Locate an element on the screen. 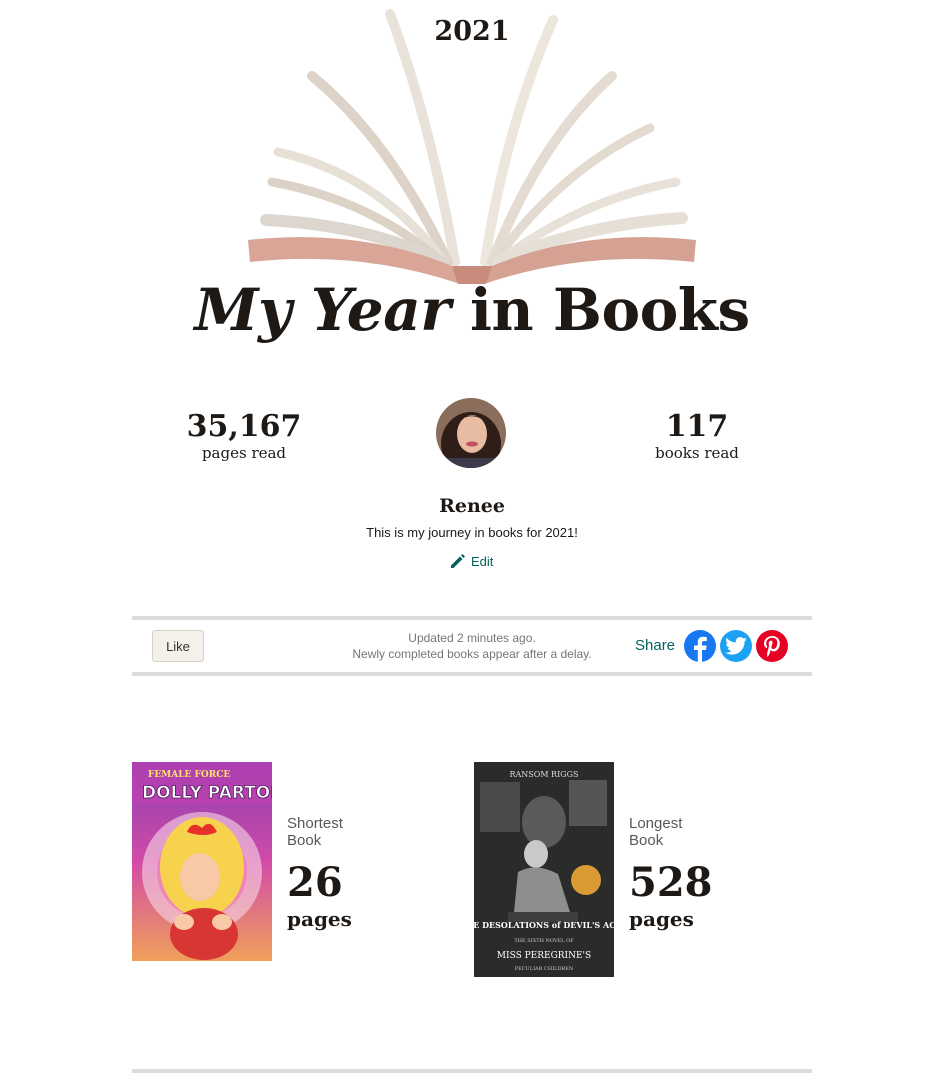 The height and width of the screenshot is (1074, 944). pages-read-count: 35,167 is located at coordinates (244, 426).